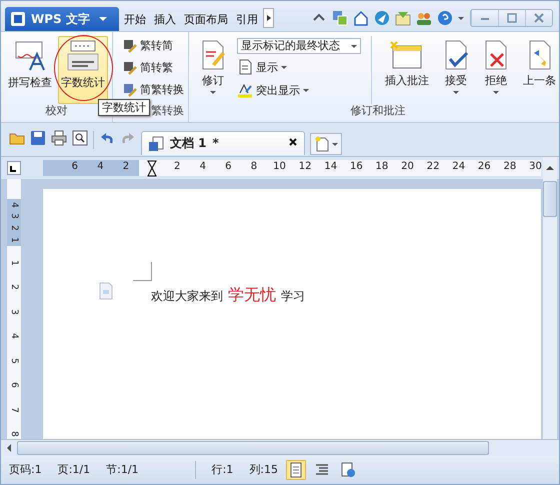 This screenshot has height=485, width=560. What do you see at coordinates (14, 409) in the screenshot?
I see `ruler-number: 7` at bounding box center [14, 409].